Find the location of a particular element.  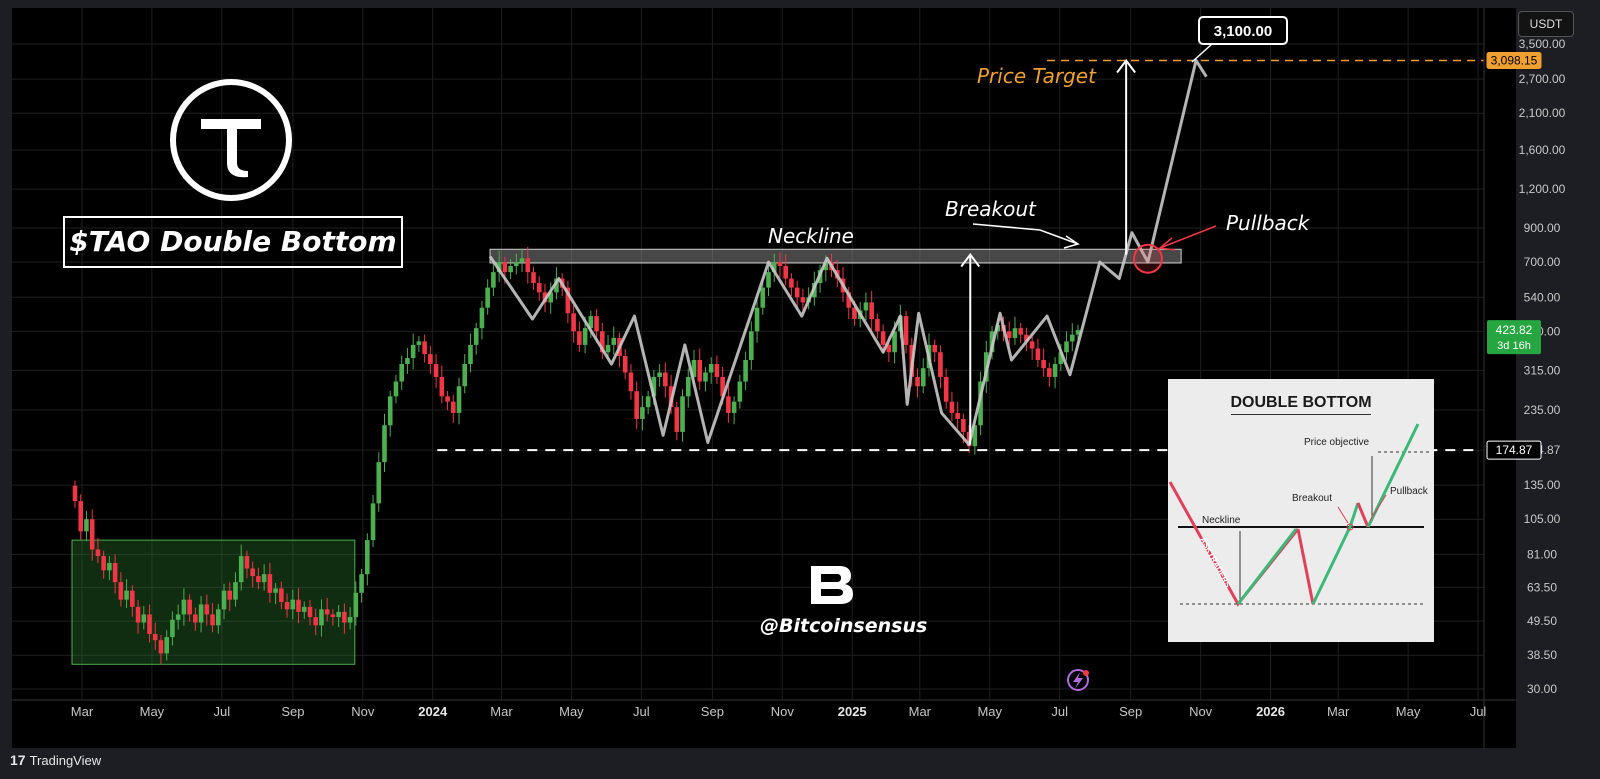

y-tick-label: 30.00 is located at coordinates (1542, 689).